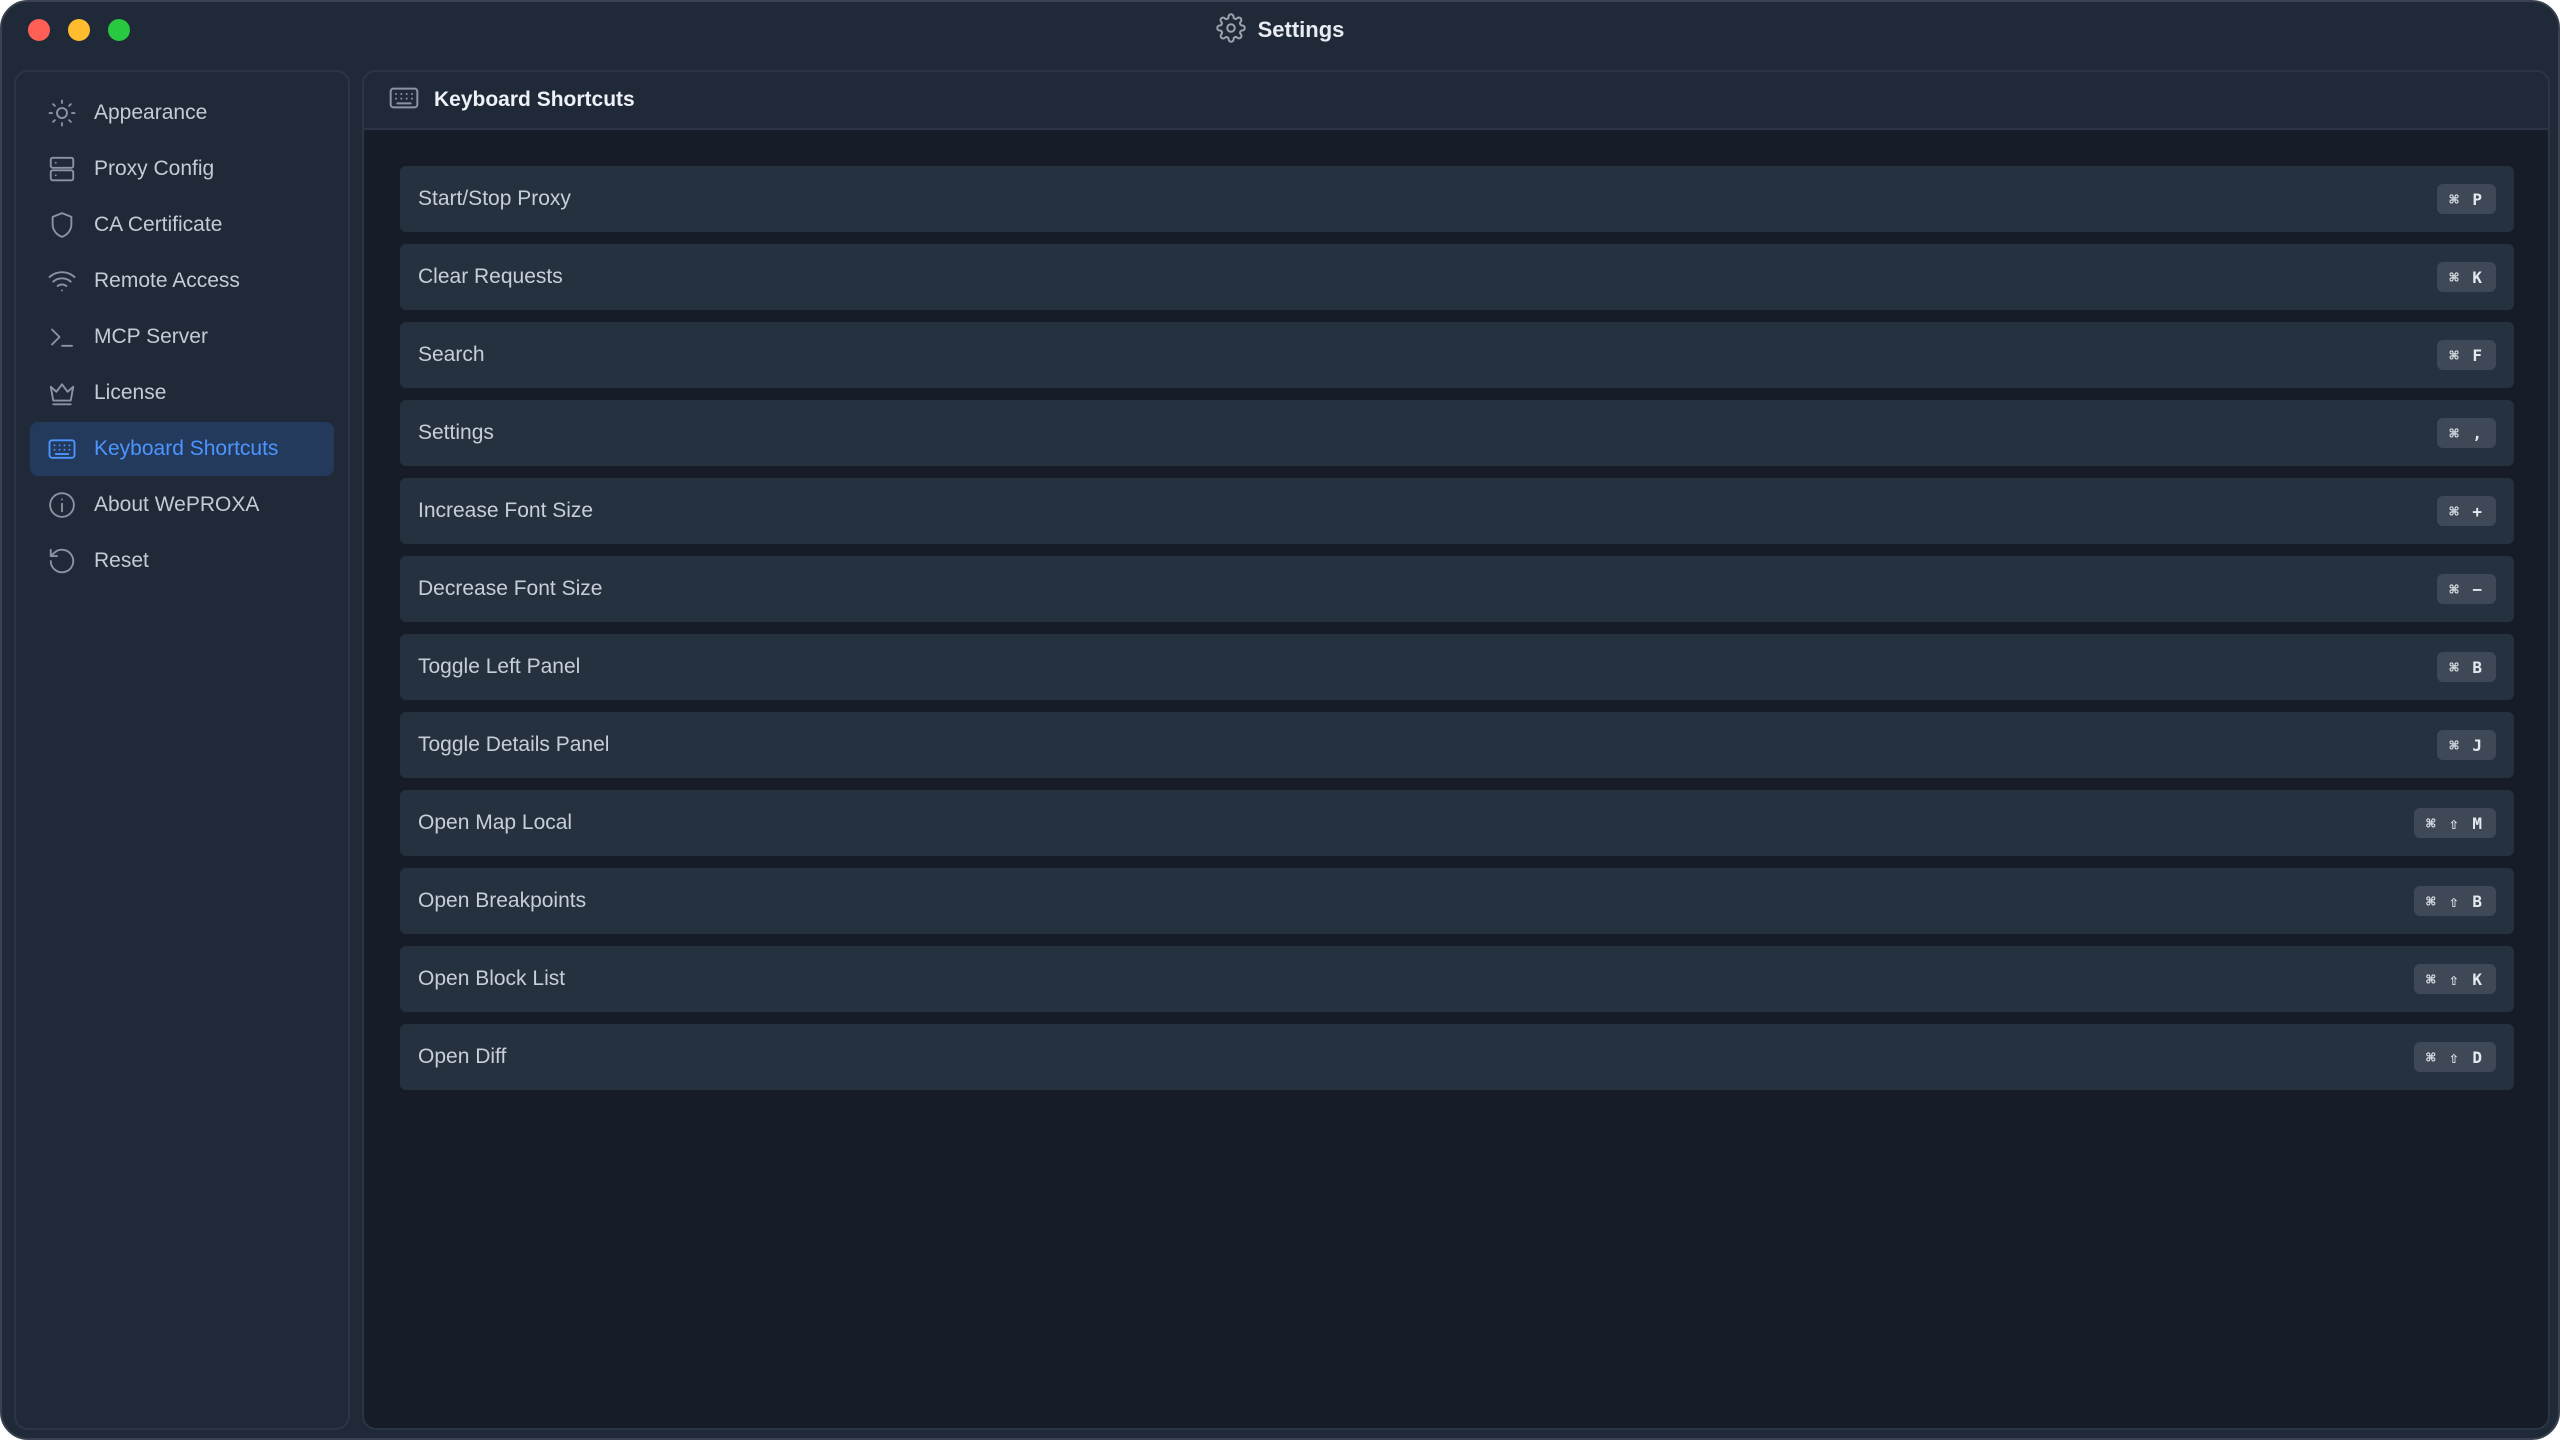 This screenshot has height=1440, width=2560. Describe the element at coordinates (495, 822) in the screenshot. I see `shortcut-label: Open Map Local` at that location.